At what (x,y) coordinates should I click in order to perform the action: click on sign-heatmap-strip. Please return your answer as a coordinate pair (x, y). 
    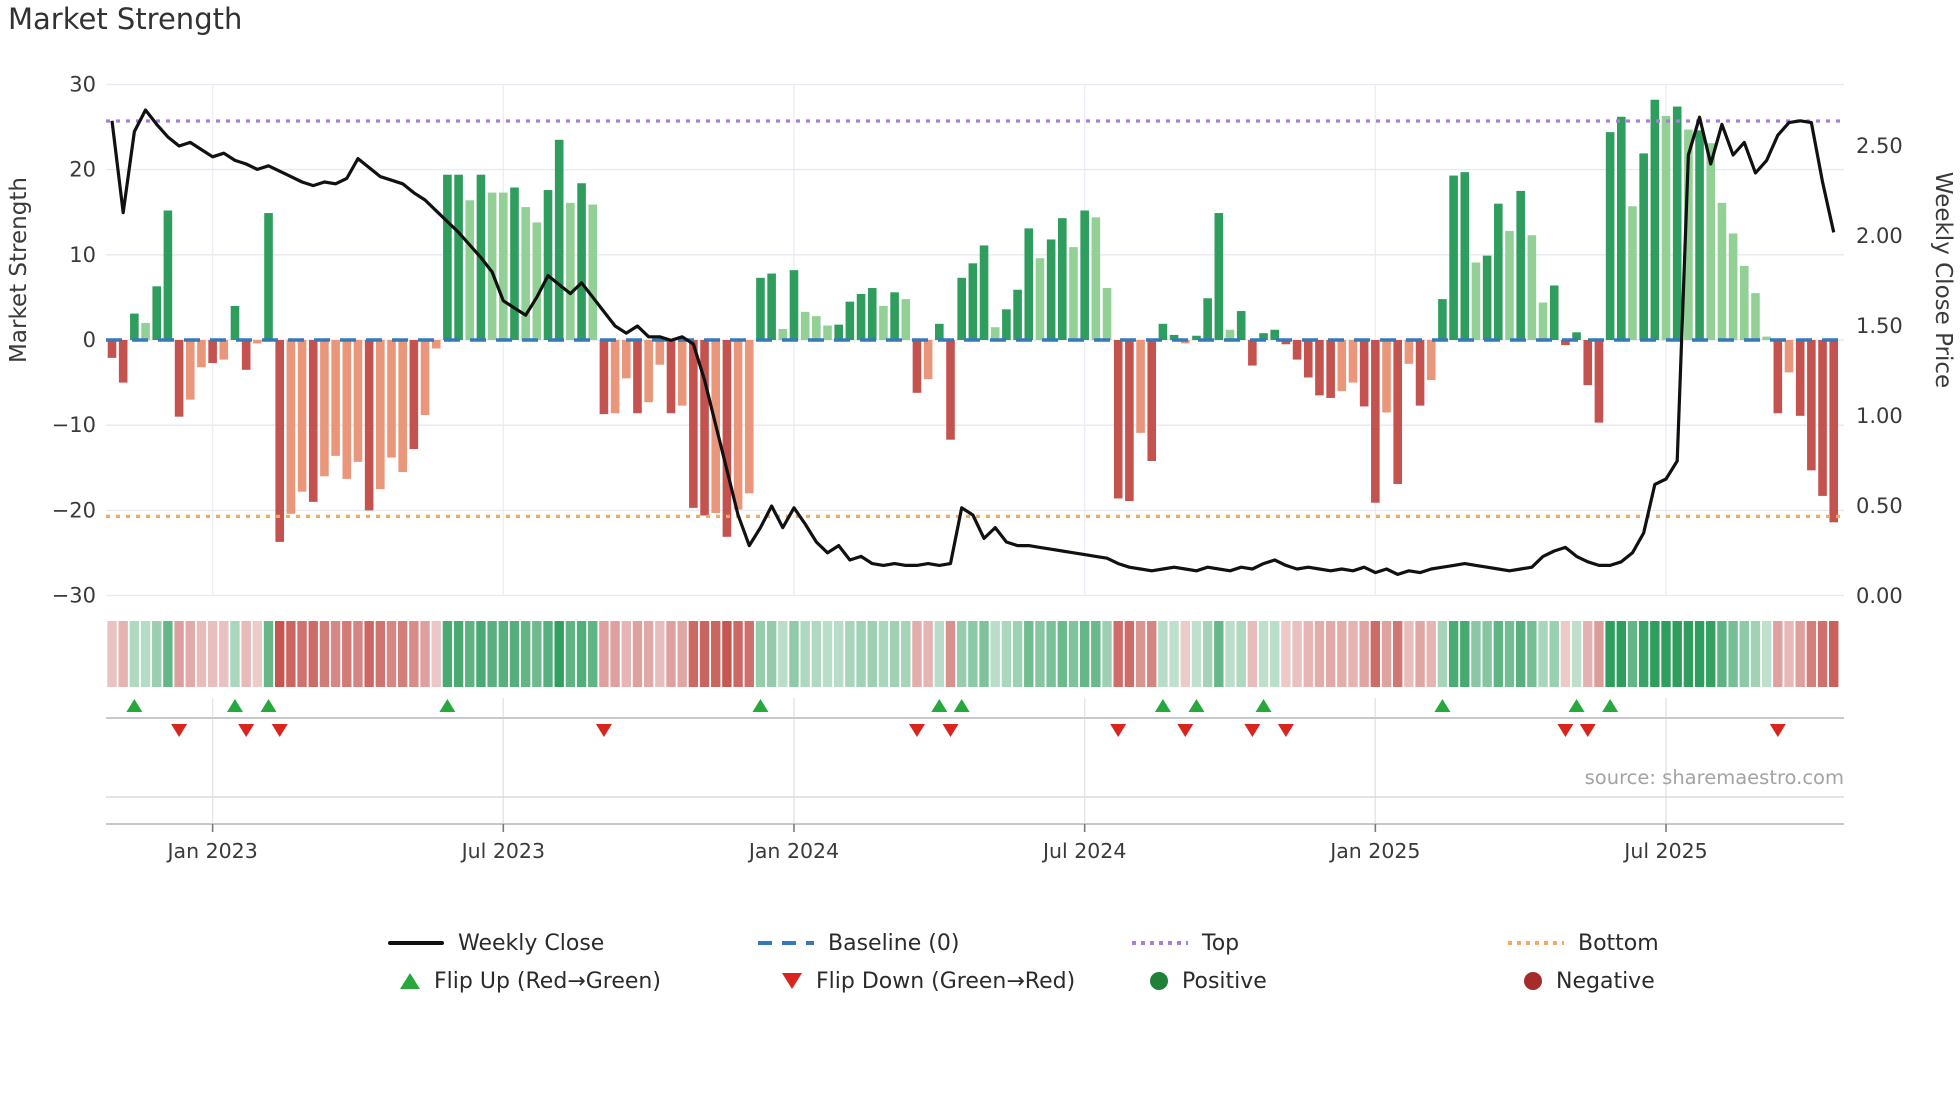
    Looking at the image, I should click on (973, 654).